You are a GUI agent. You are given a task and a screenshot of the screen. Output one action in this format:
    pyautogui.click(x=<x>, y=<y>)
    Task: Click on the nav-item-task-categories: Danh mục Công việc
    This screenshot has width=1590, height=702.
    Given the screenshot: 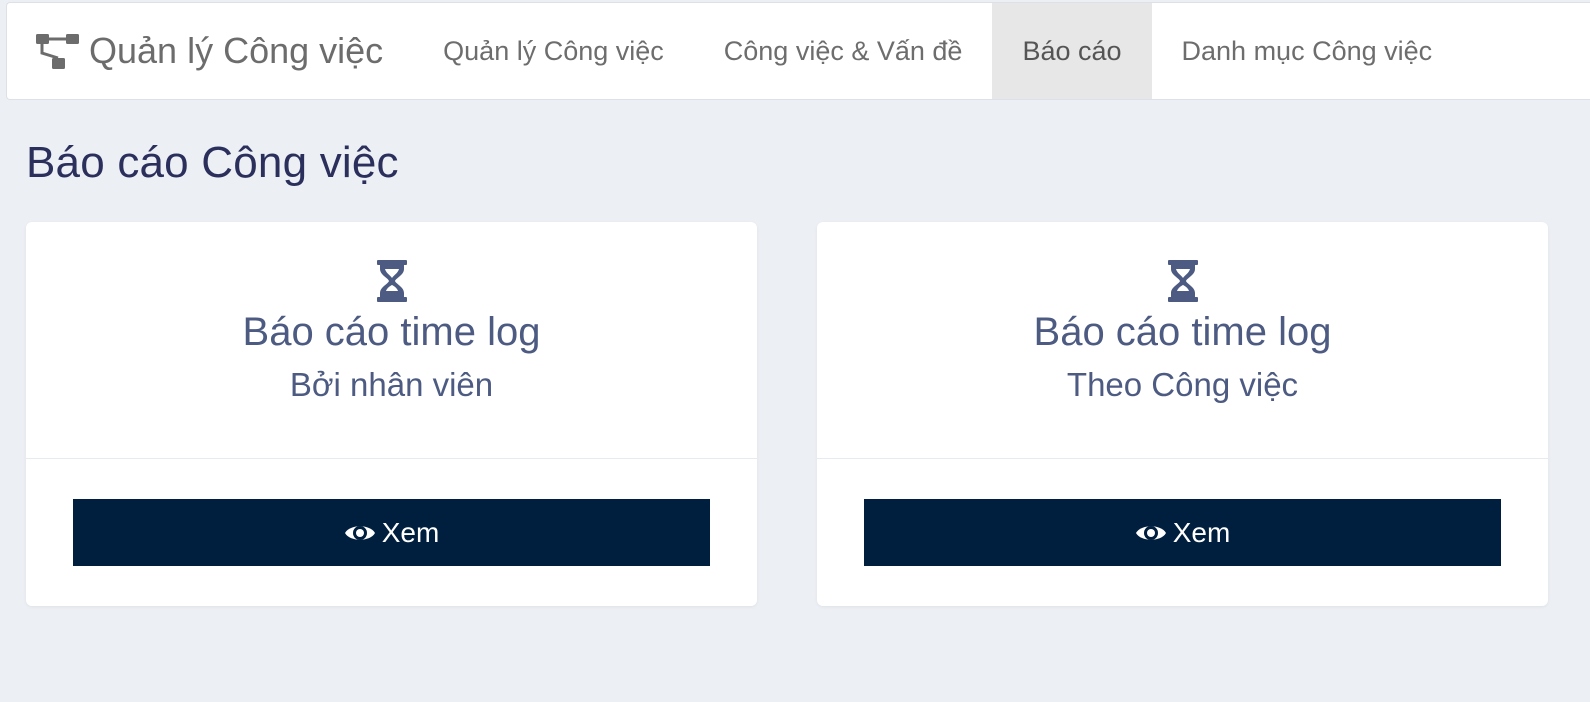 What is the action you would take?
    pyautogui.click(x=1307, y=51)
    